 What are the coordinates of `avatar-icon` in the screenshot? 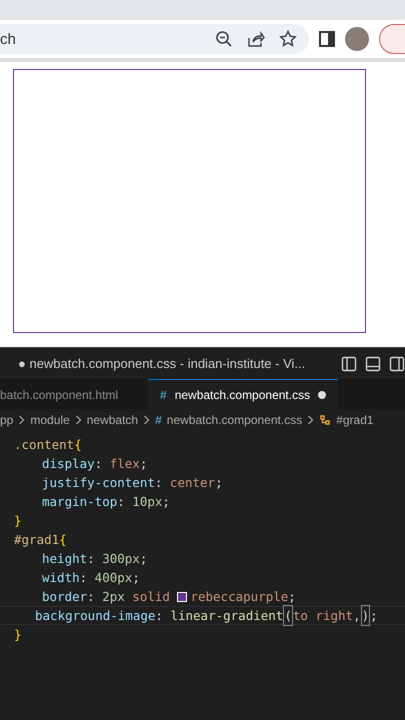 It's located at (357, 39).